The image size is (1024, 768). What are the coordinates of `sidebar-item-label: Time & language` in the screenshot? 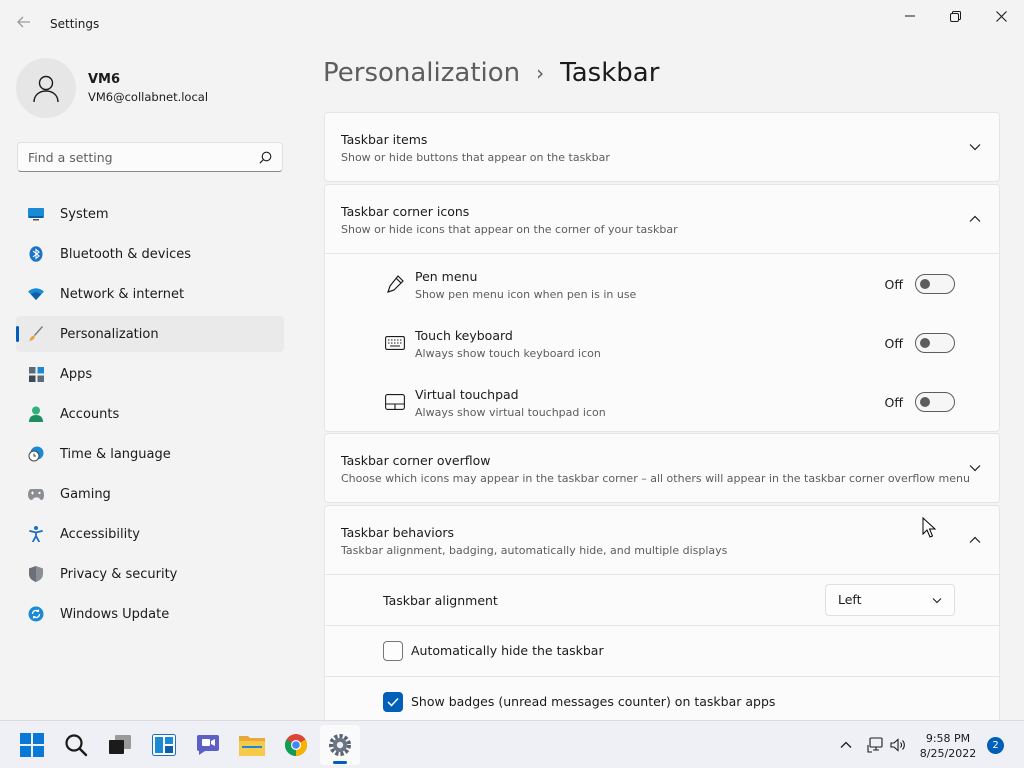 It's located at (115, 454).